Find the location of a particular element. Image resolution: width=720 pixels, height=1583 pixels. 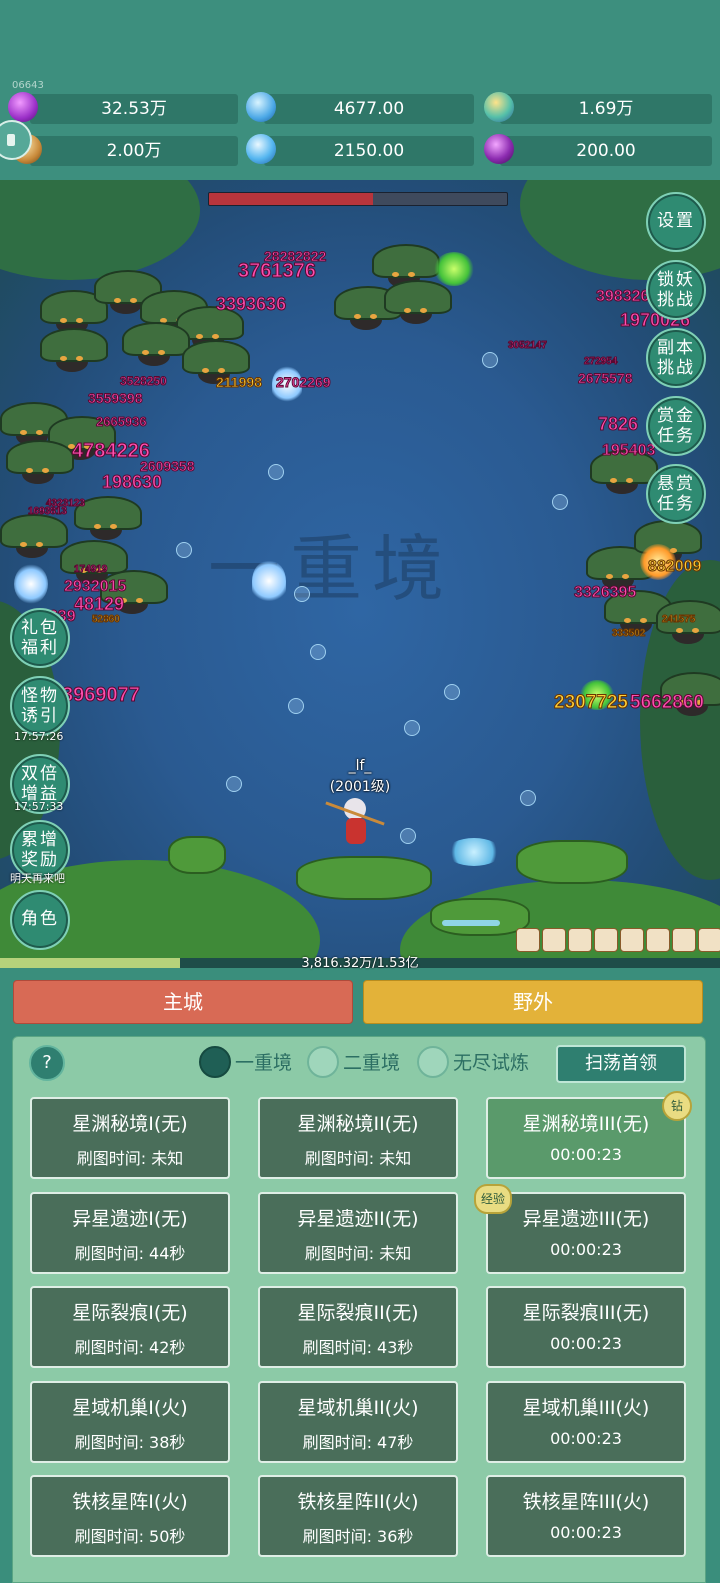

sweep-boss-button: 扫荡首领 is located at coordinates (621, 1064).